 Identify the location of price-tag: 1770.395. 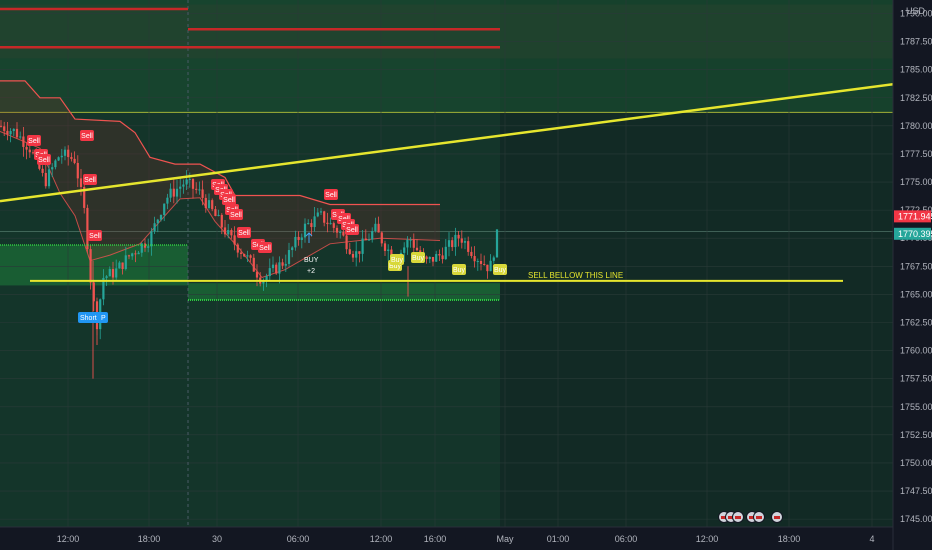
(915, 234).